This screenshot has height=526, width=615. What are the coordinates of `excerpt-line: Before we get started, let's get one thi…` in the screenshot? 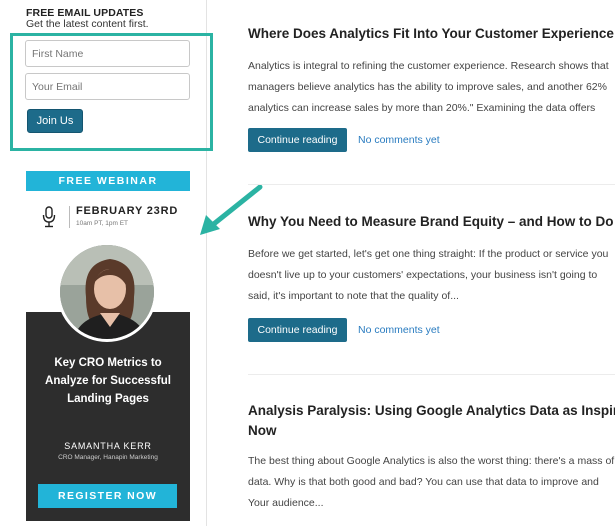 It's located at (428, 254).